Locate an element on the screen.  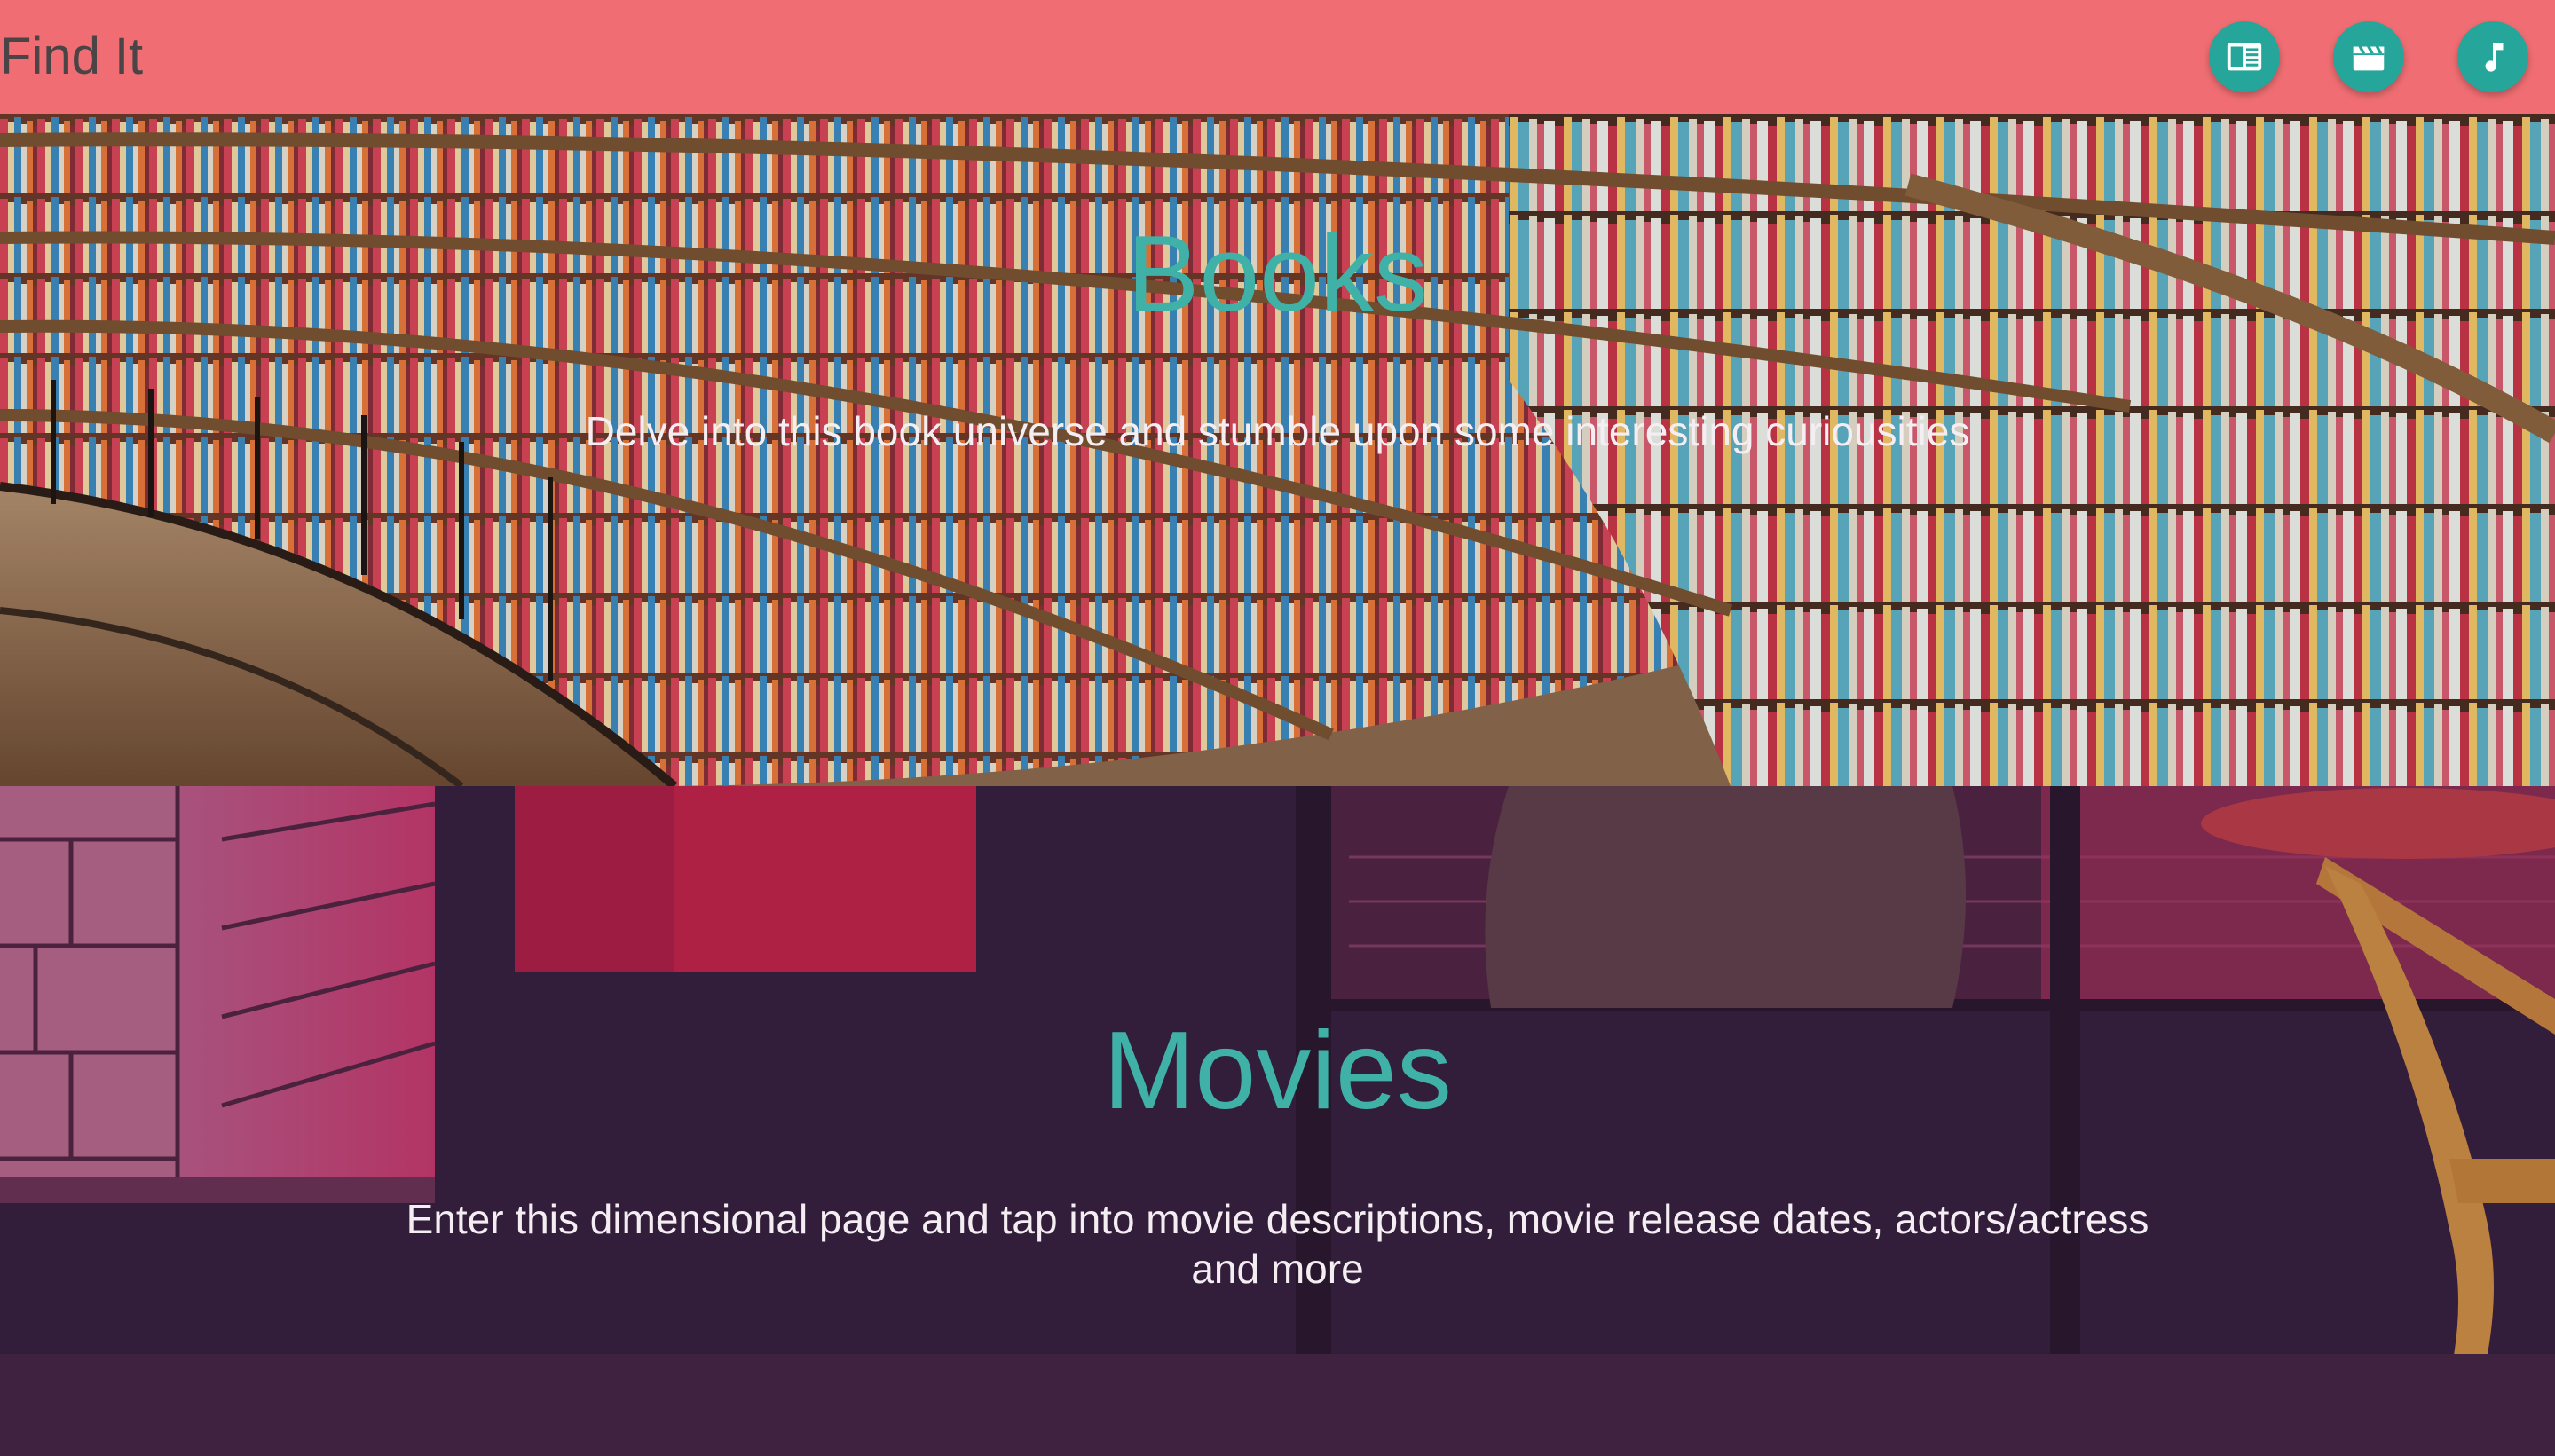
books-title: Books is located at coordinates (1277, 273).